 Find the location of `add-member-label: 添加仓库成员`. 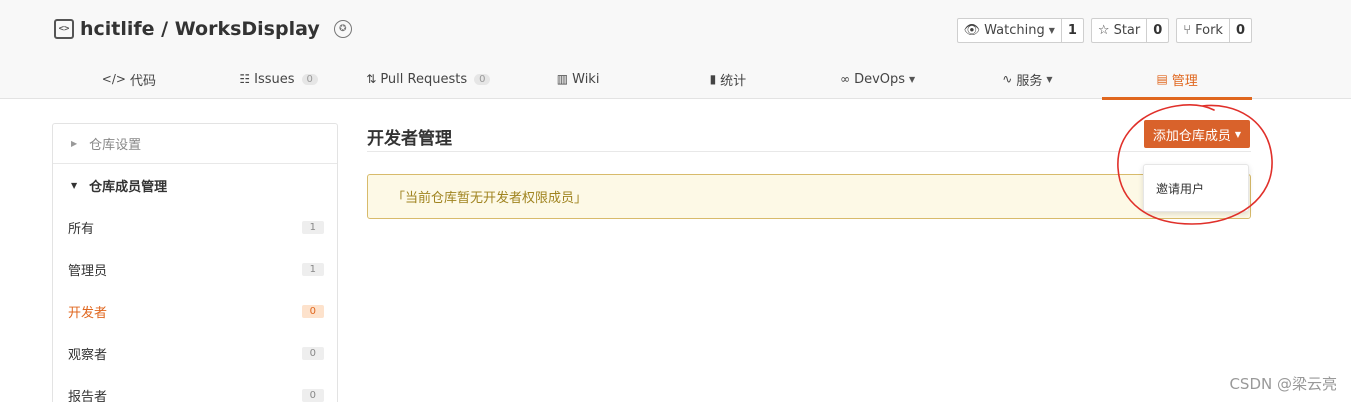

add-member-label: 添加仓库成员 is located at coordinates (1191, 136).